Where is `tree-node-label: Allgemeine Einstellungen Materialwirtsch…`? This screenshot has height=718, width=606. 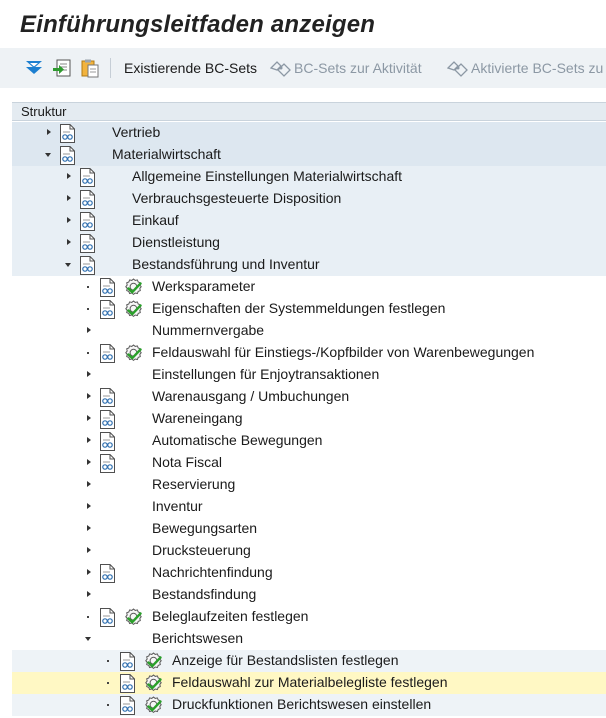
tree-node-label: Allgemeine Einstellungen Materialwirtsch… is located at coordinates (267, 176).